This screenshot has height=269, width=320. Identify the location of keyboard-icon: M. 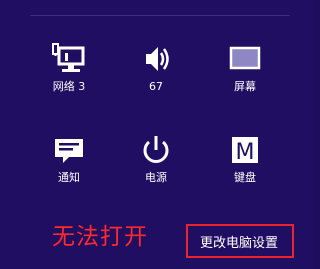
(245, 150).